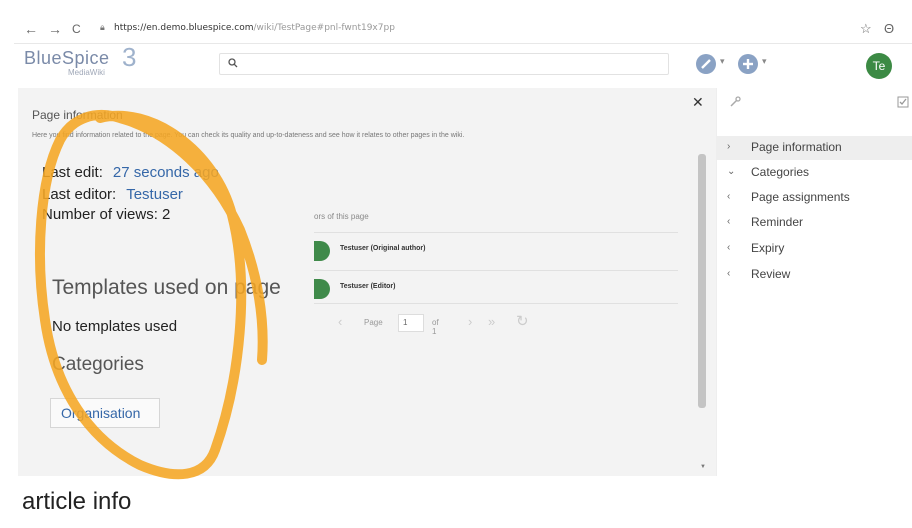  Describe the element at coordinates (777, 222) in the screenshot. I see `sidebar-item-label: Reminder` at that location.